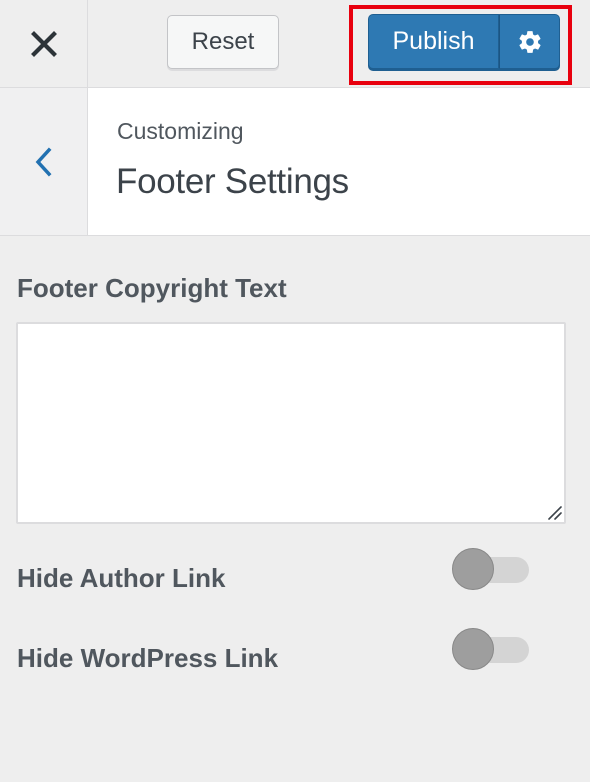  I want to click on footer-copyright-label: Footer Copyright Text, so click(152, 288).